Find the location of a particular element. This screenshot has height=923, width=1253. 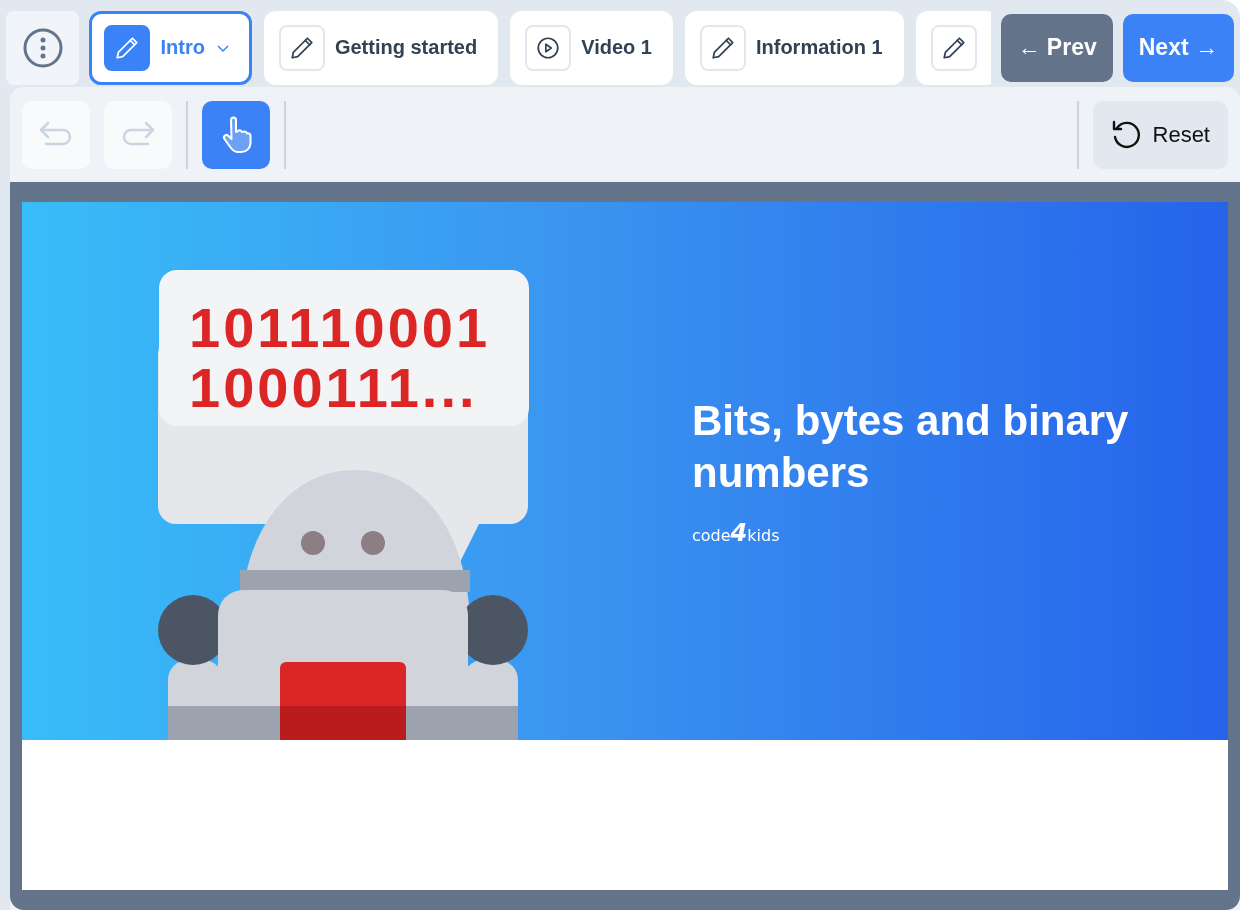

tab: Information 1 is located at coordinates (794, 47).